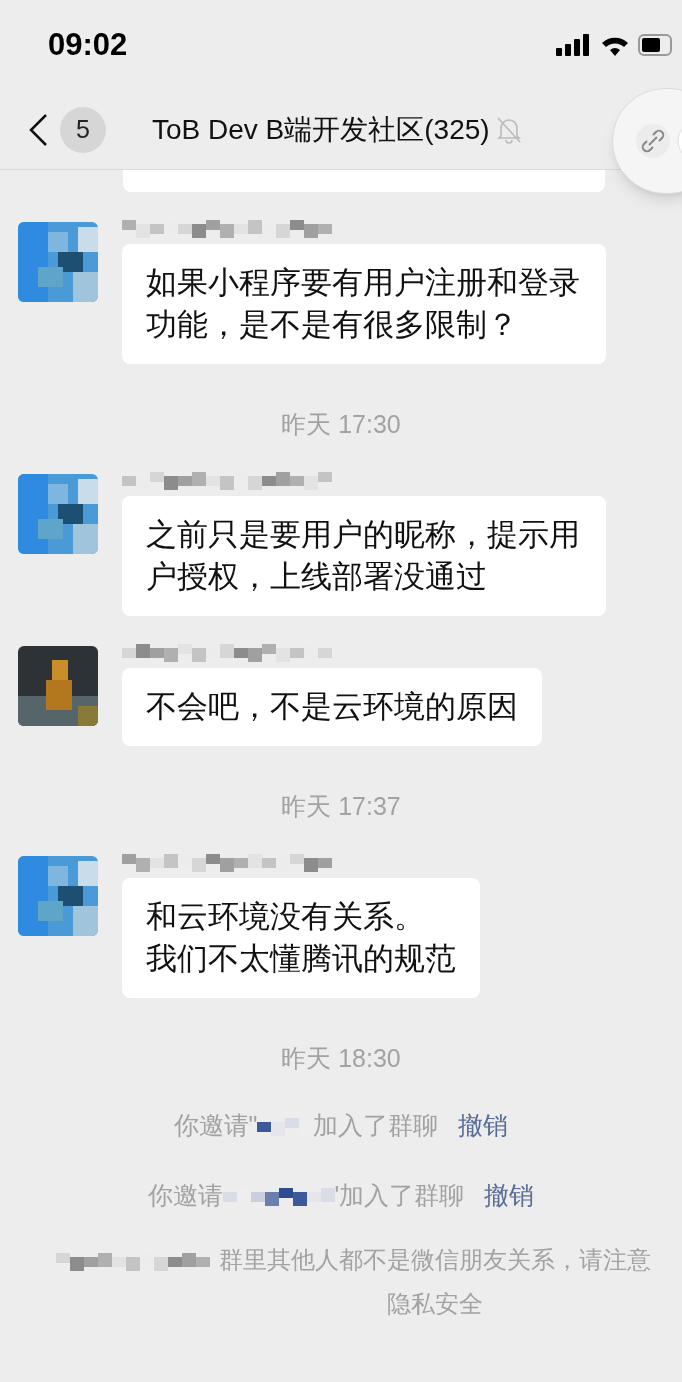 Image resolution: width=682 pixels, height=1382 pixels. What do you see at coordinates (399, 1196) in the screenshot?
I see `system-text: '加入了群聊` at bounding box center [399, 1196].